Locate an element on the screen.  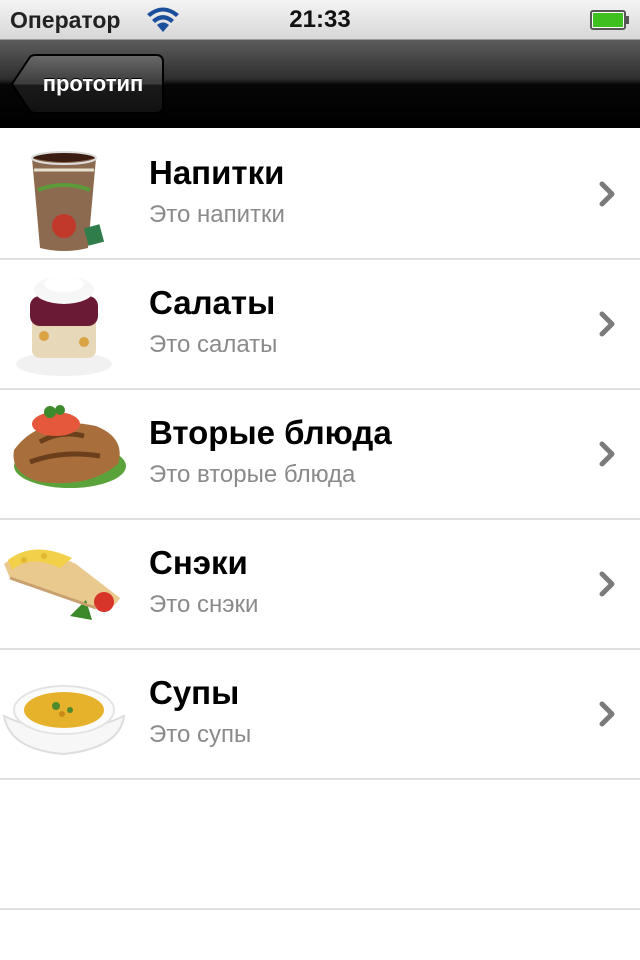
menu-row-drinks: Напитки Это напитки is located at coordinates (320, 195).